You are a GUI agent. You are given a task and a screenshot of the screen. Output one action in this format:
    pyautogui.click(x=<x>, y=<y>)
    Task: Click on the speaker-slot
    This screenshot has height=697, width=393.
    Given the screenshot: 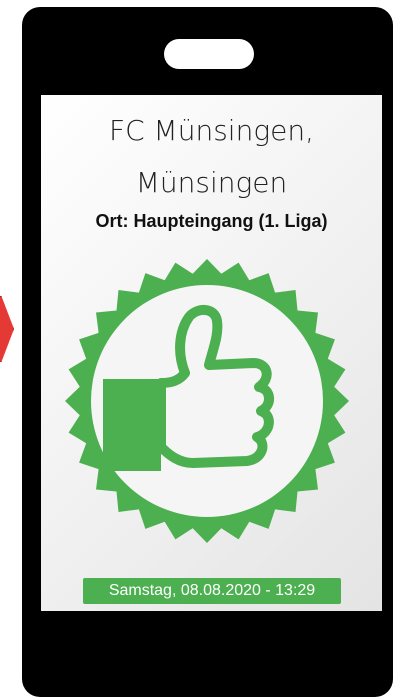 What is the action you would take?
    pyautogui.click(x=209, y=54)
    